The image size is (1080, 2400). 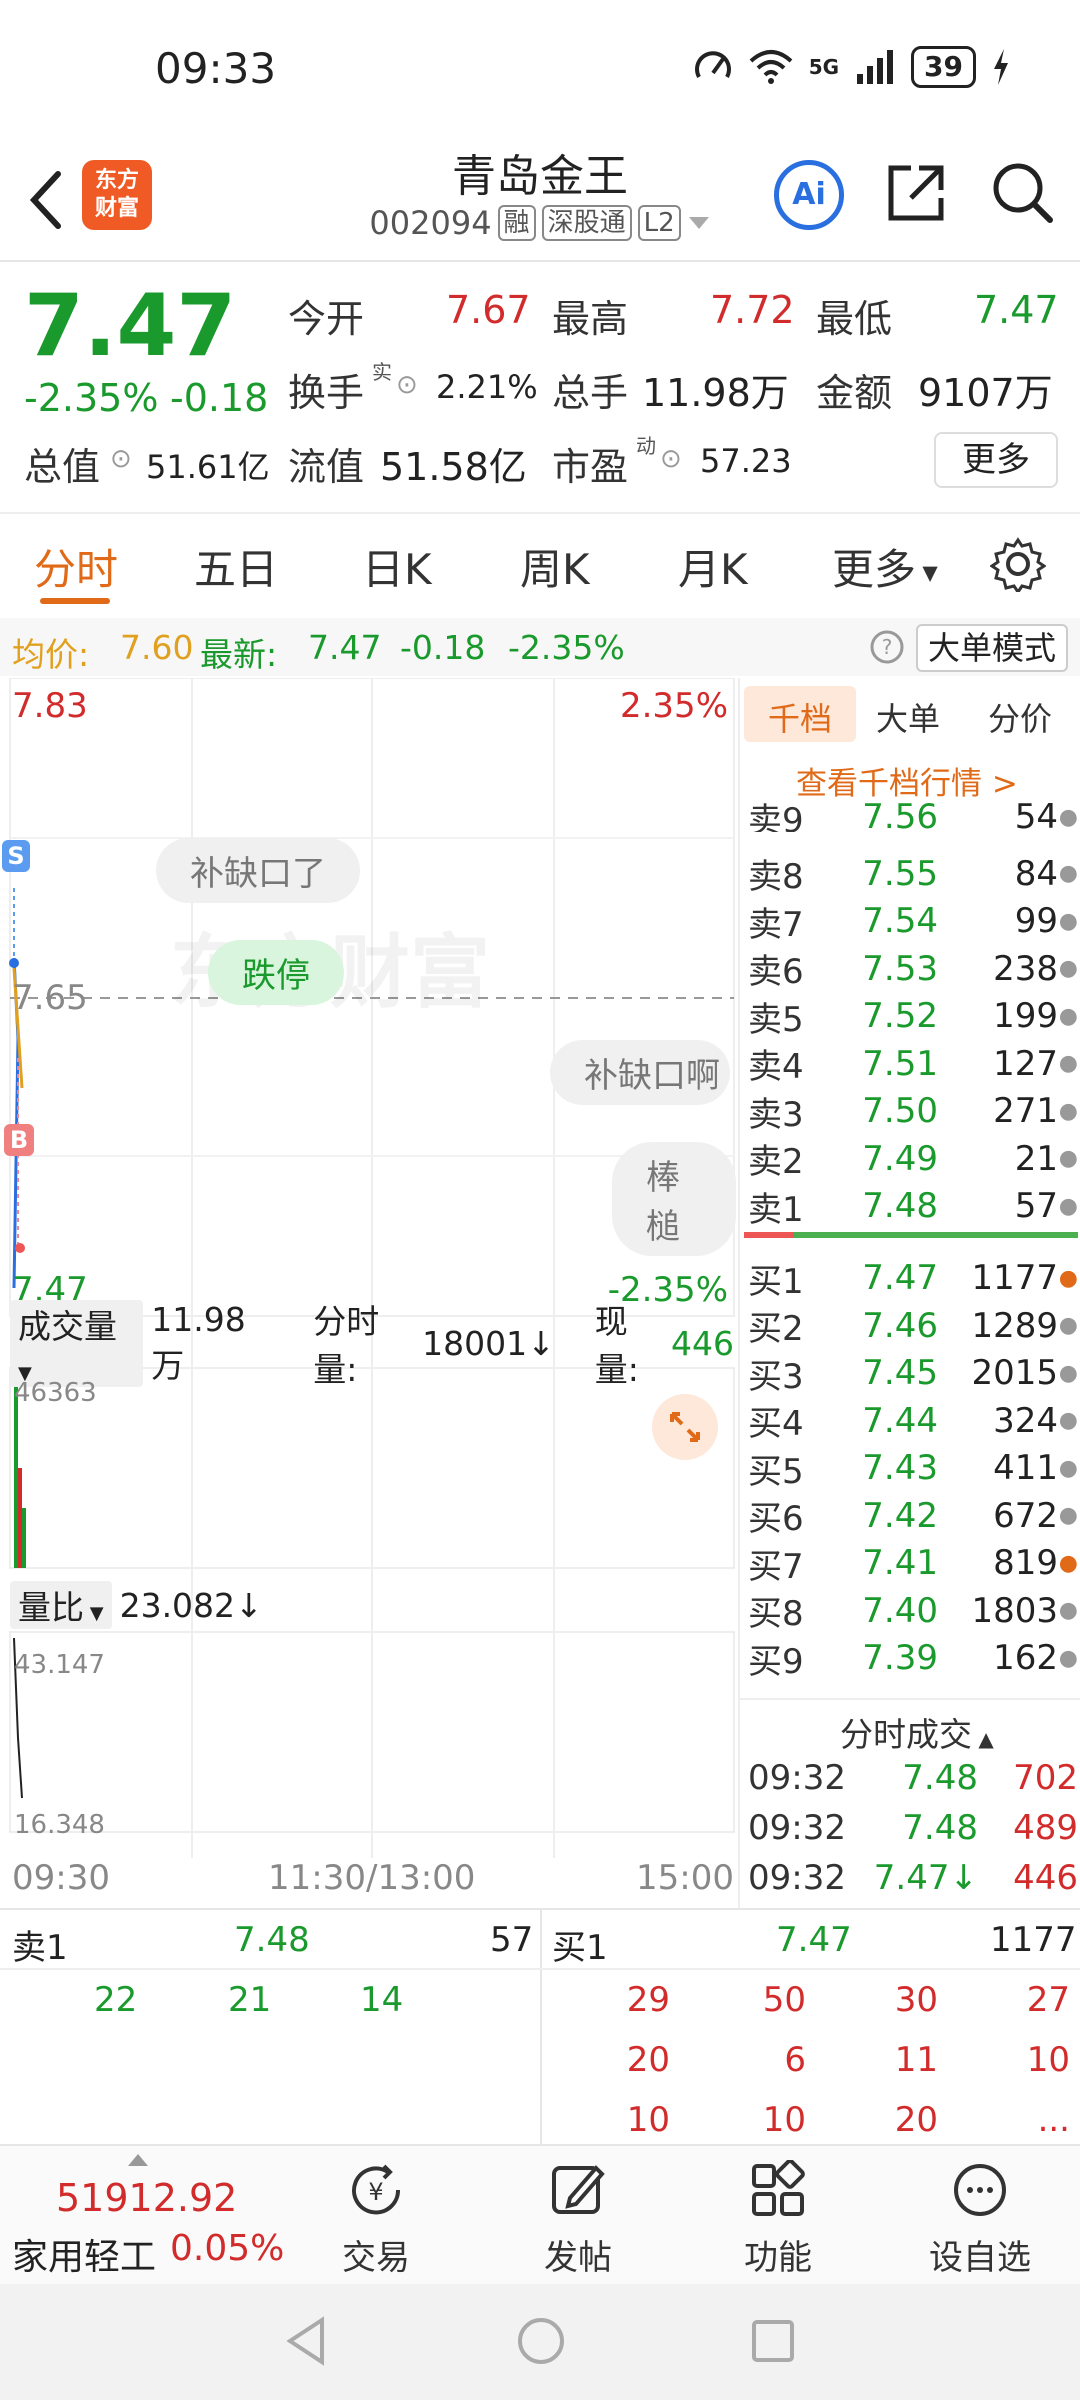 What do you see at coordinates (142, 2216) in the screenshot?
I see `index-ticker: 51912.92 家用轻工 0.05%` at bounding box center [142, 2216].